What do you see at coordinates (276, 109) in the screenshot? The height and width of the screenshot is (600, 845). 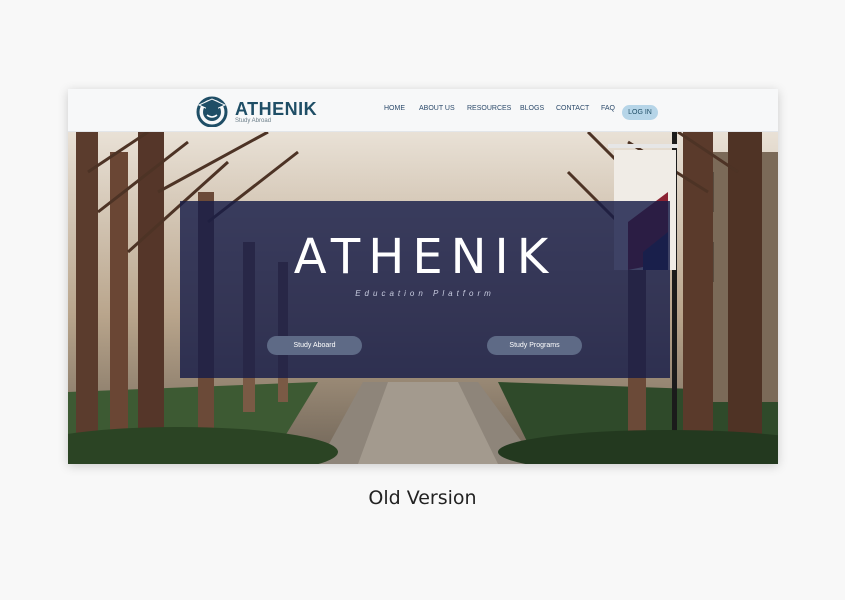 I see `brand-name: ATHENIK` at bounding box center [276, 109].